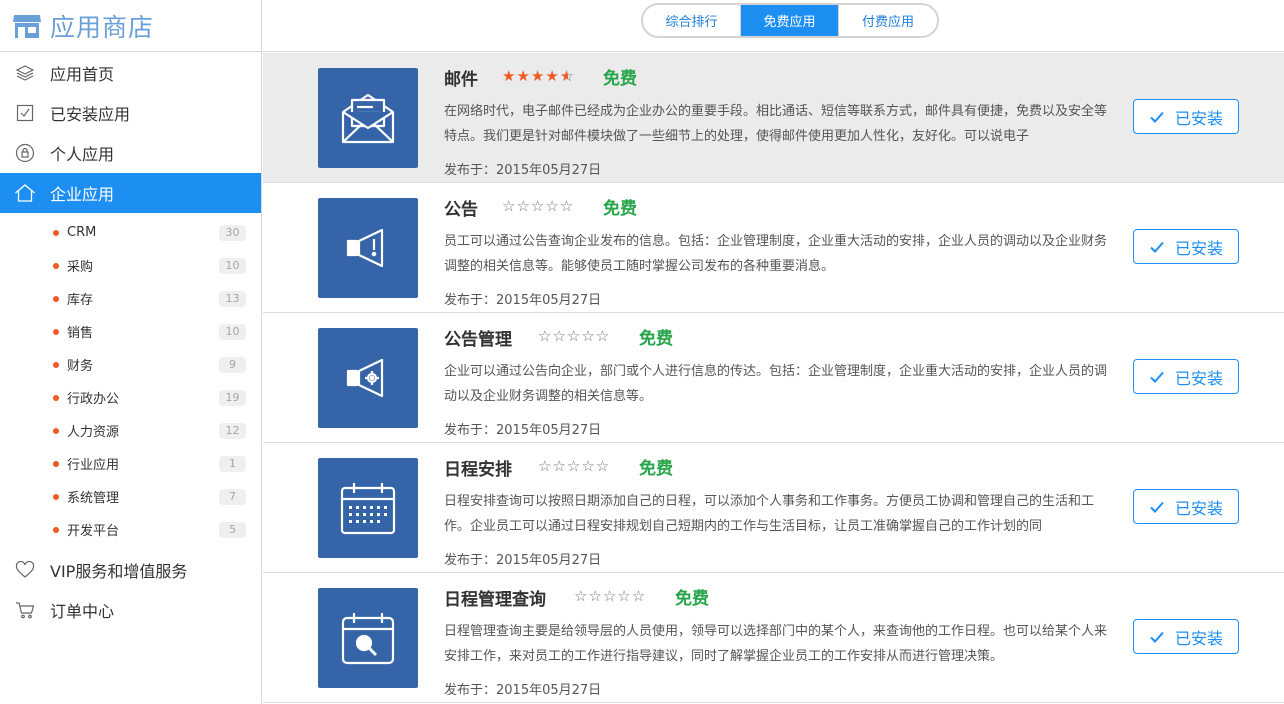  I want to click on nav-item-orders: 订单中心, so click(130, 610).